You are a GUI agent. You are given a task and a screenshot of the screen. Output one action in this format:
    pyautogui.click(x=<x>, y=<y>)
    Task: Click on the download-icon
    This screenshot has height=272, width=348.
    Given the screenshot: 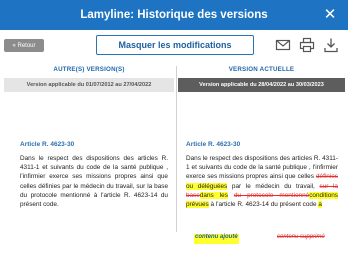 What is the action you would take?
    pyautogui.click(x=331, y=45)
    